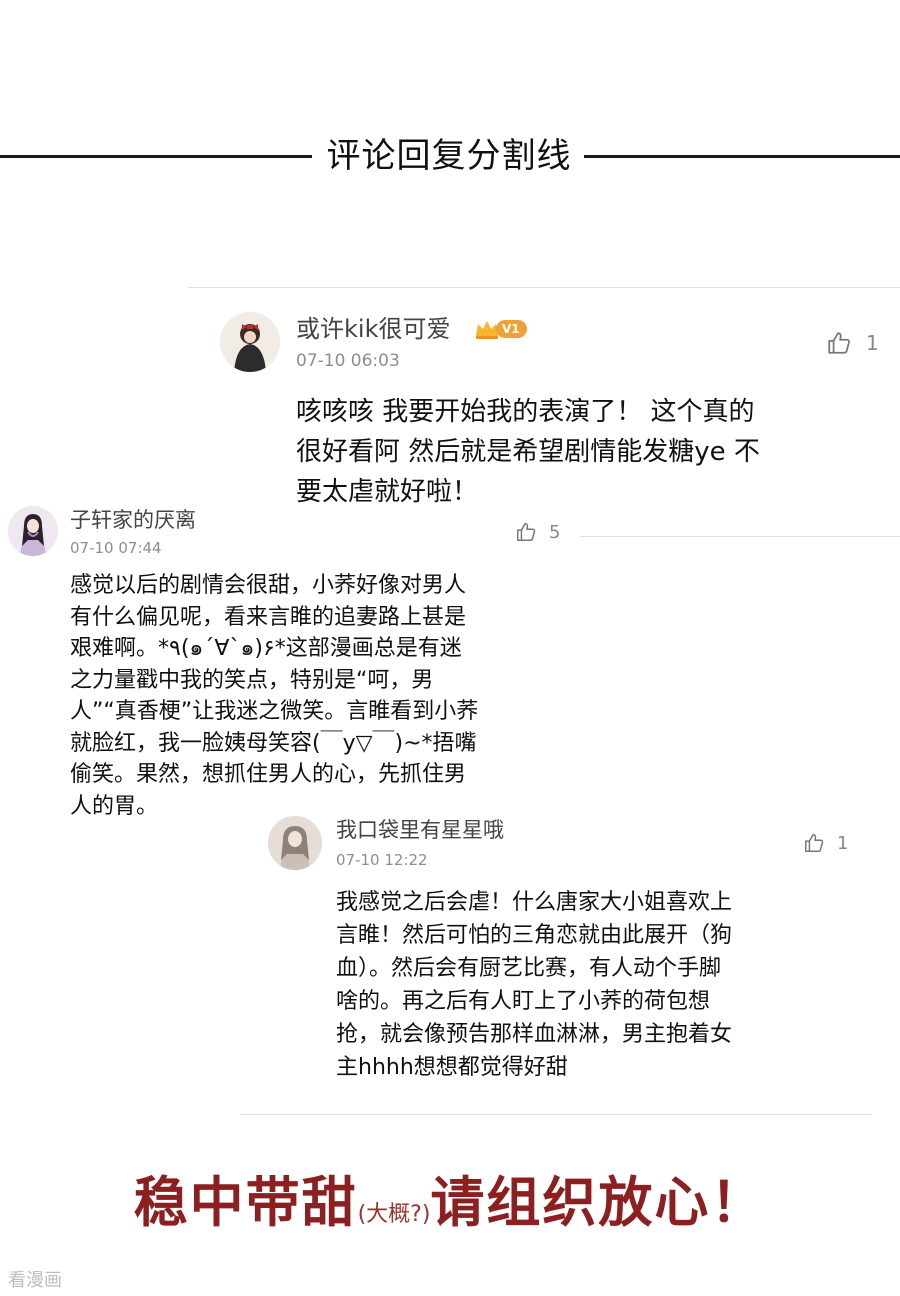 The width and height of the screenshot is (900, 1296). Describe the element at coordinates (742, 156) in the screenshot. I see `divider-line-right` at that location.